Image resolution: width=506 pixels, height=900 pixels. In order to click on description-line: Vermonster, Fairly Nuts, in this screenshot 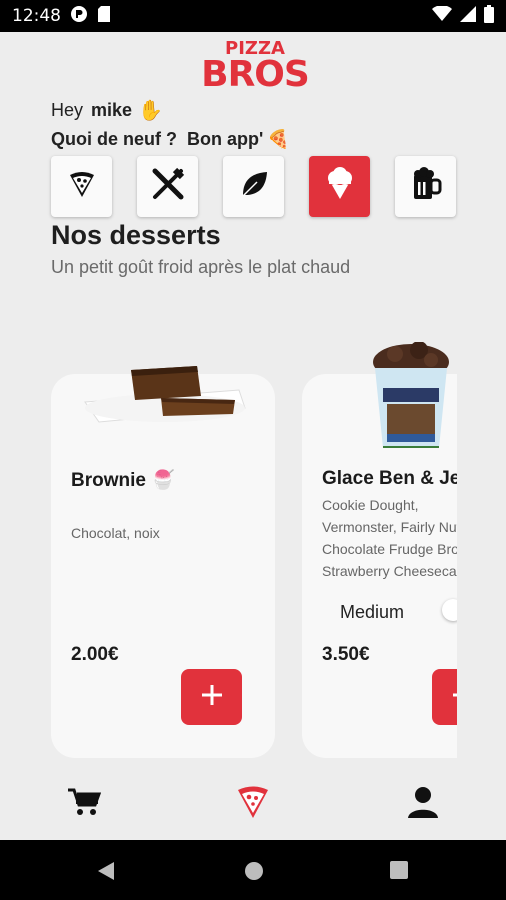, I will do `click(389, 527)`.